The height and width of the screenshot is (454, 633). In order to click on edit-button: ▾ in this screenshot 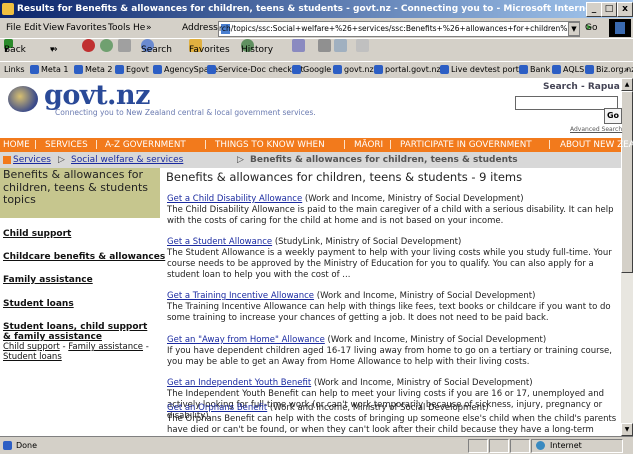, I will do `click(340, 50)`.